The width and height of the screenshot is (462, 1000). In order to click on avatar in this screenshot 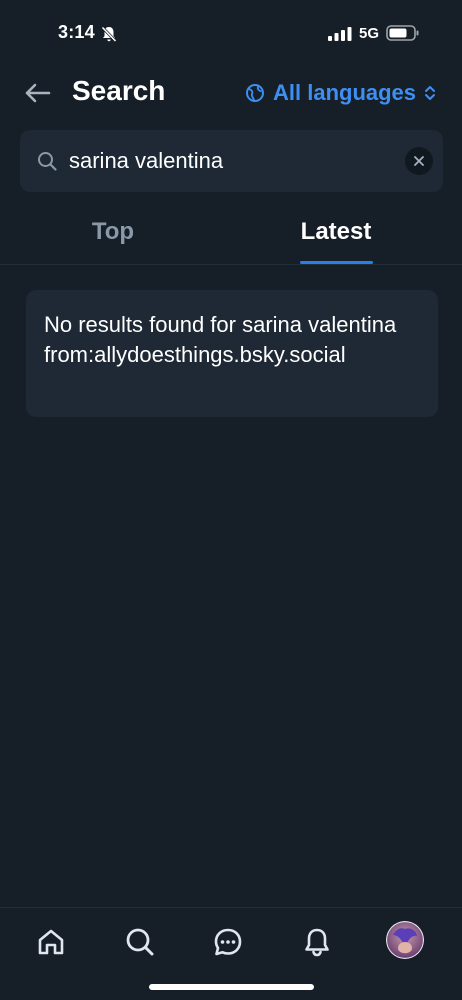, I will do `click(405, 940)`.